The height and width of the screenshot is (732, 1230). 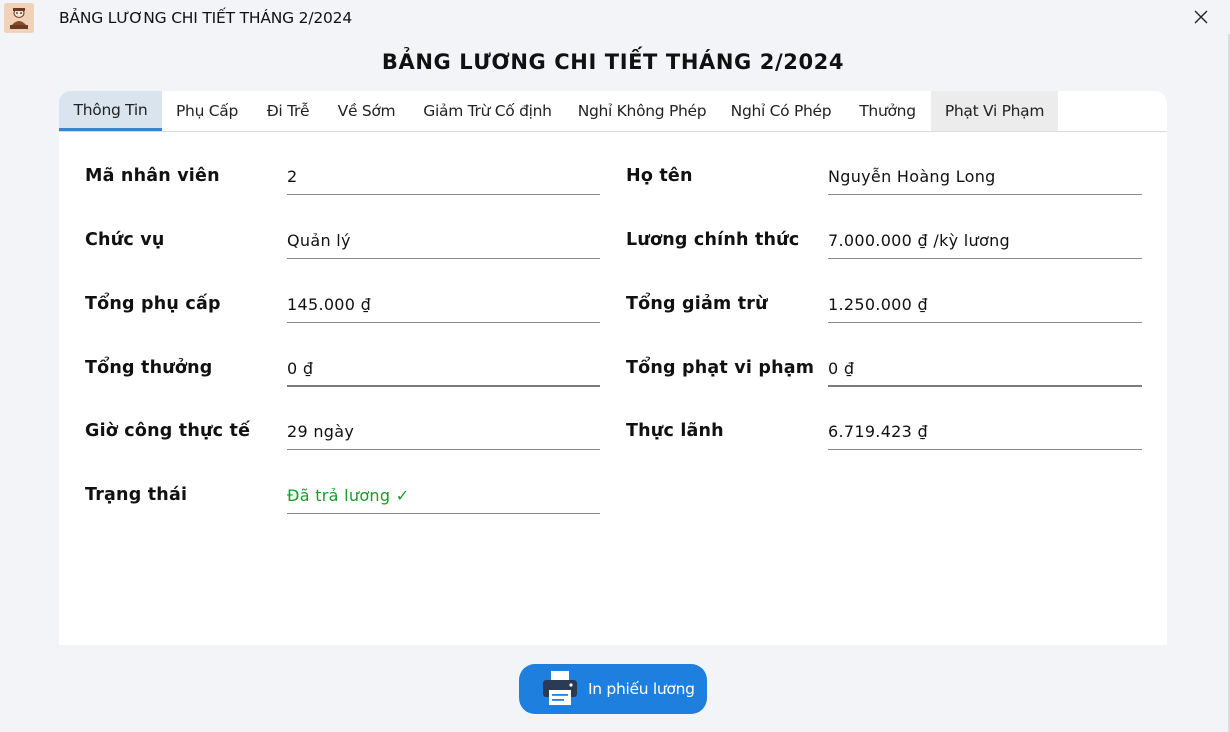 What do you see at coordinates (443, 430) in the screenshot?
I see `working-time-field: 29 ngày` at bounding box center [443, 430].